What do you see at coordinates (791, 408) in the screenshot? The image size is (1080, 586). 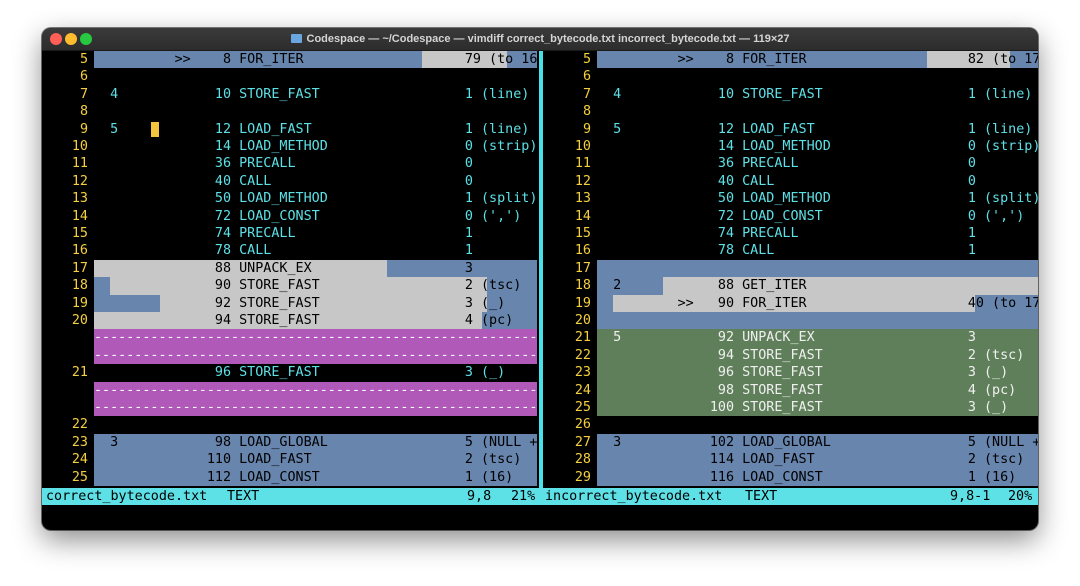 I see `diff-line: 25 100 STORE_FAST 3 (_)` at bounding box center [791, 408].